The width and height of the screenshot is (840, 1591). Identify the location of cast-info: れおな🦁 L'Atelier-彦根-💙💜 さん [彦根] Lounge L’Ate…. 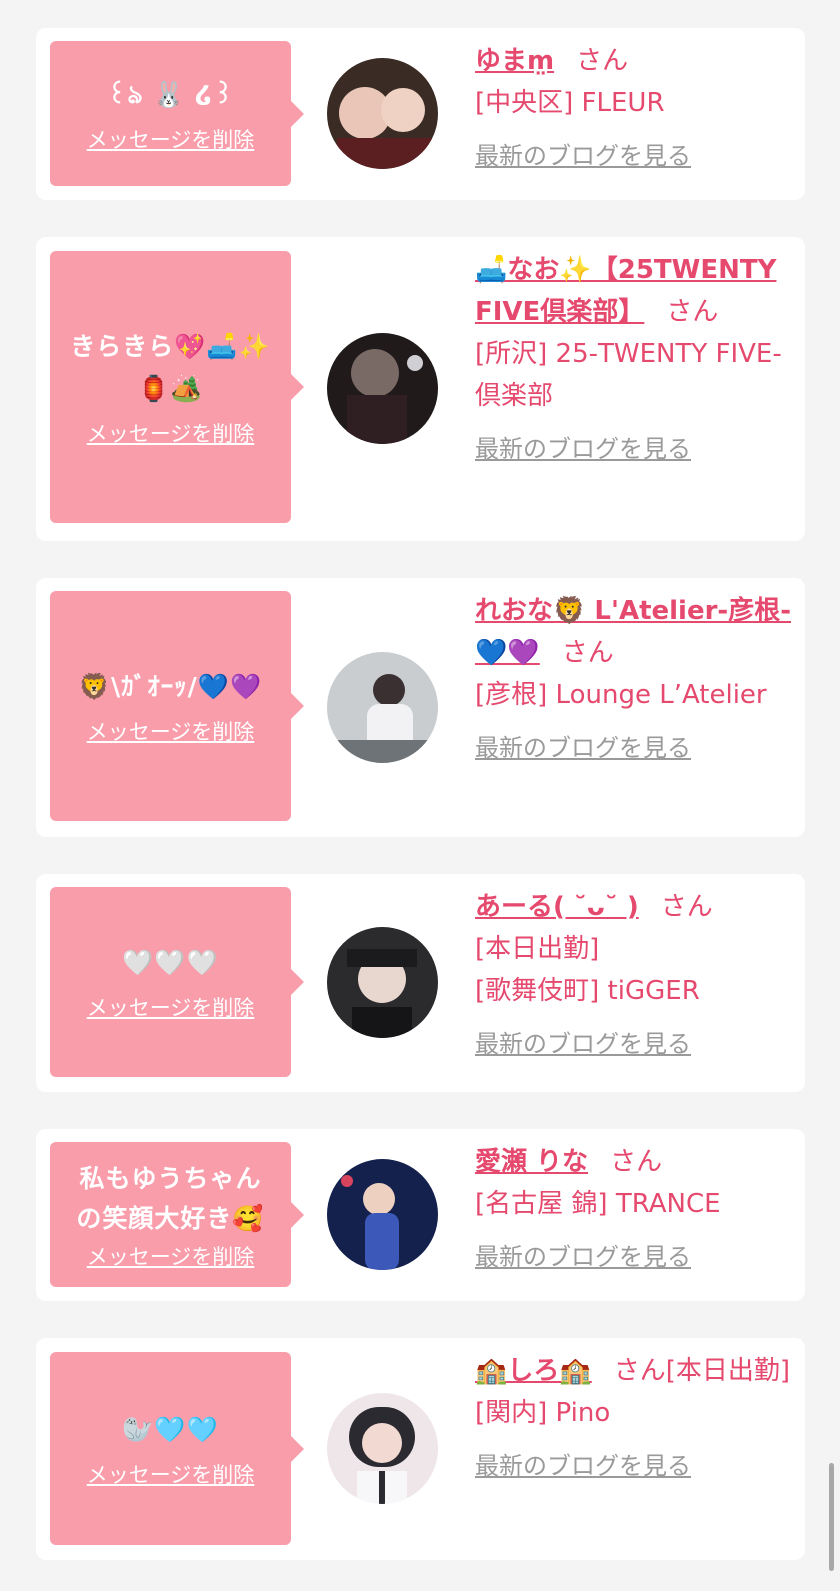
(634, 678).